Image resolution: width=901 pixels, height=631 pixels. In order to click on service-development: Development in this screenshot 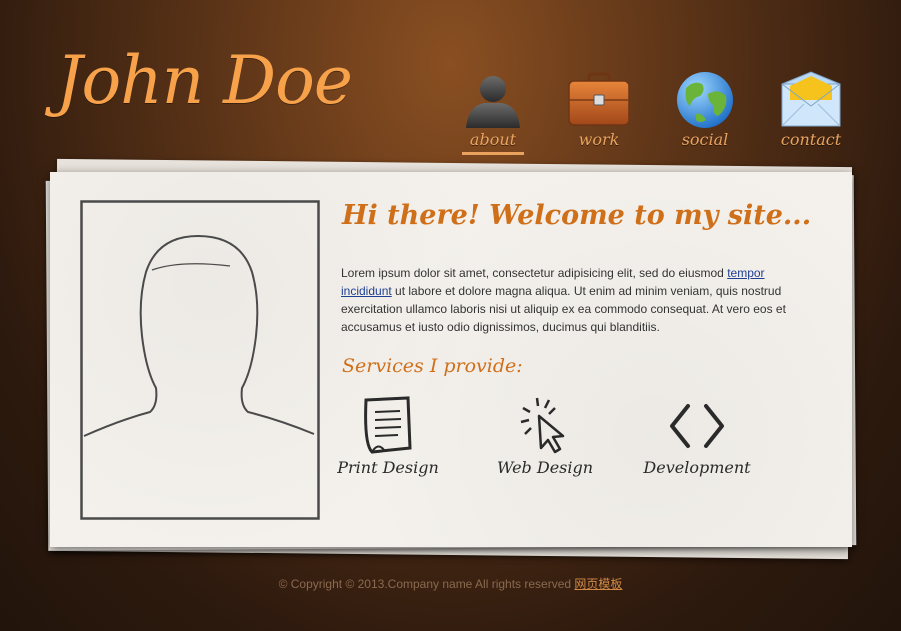, I will do `click(697, 435)`.